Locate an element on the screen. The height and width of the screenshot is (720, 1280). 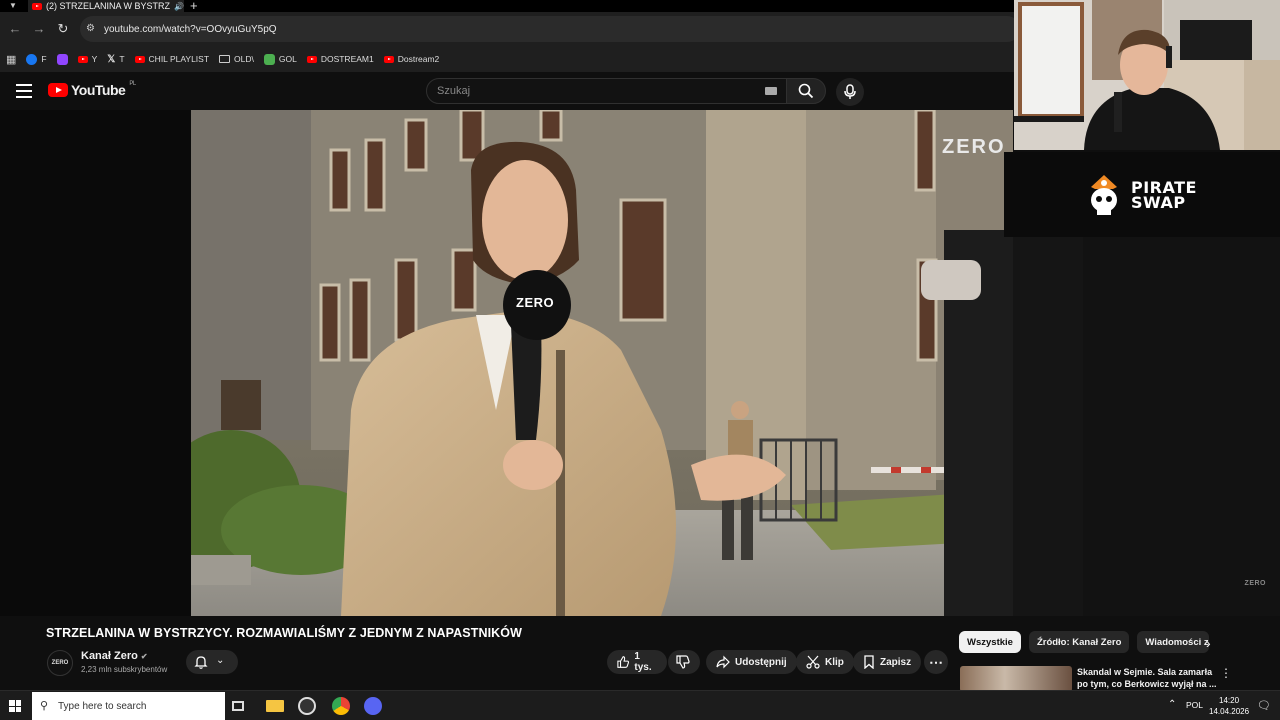
back-icon: ← is located at coordinates (15, 29).